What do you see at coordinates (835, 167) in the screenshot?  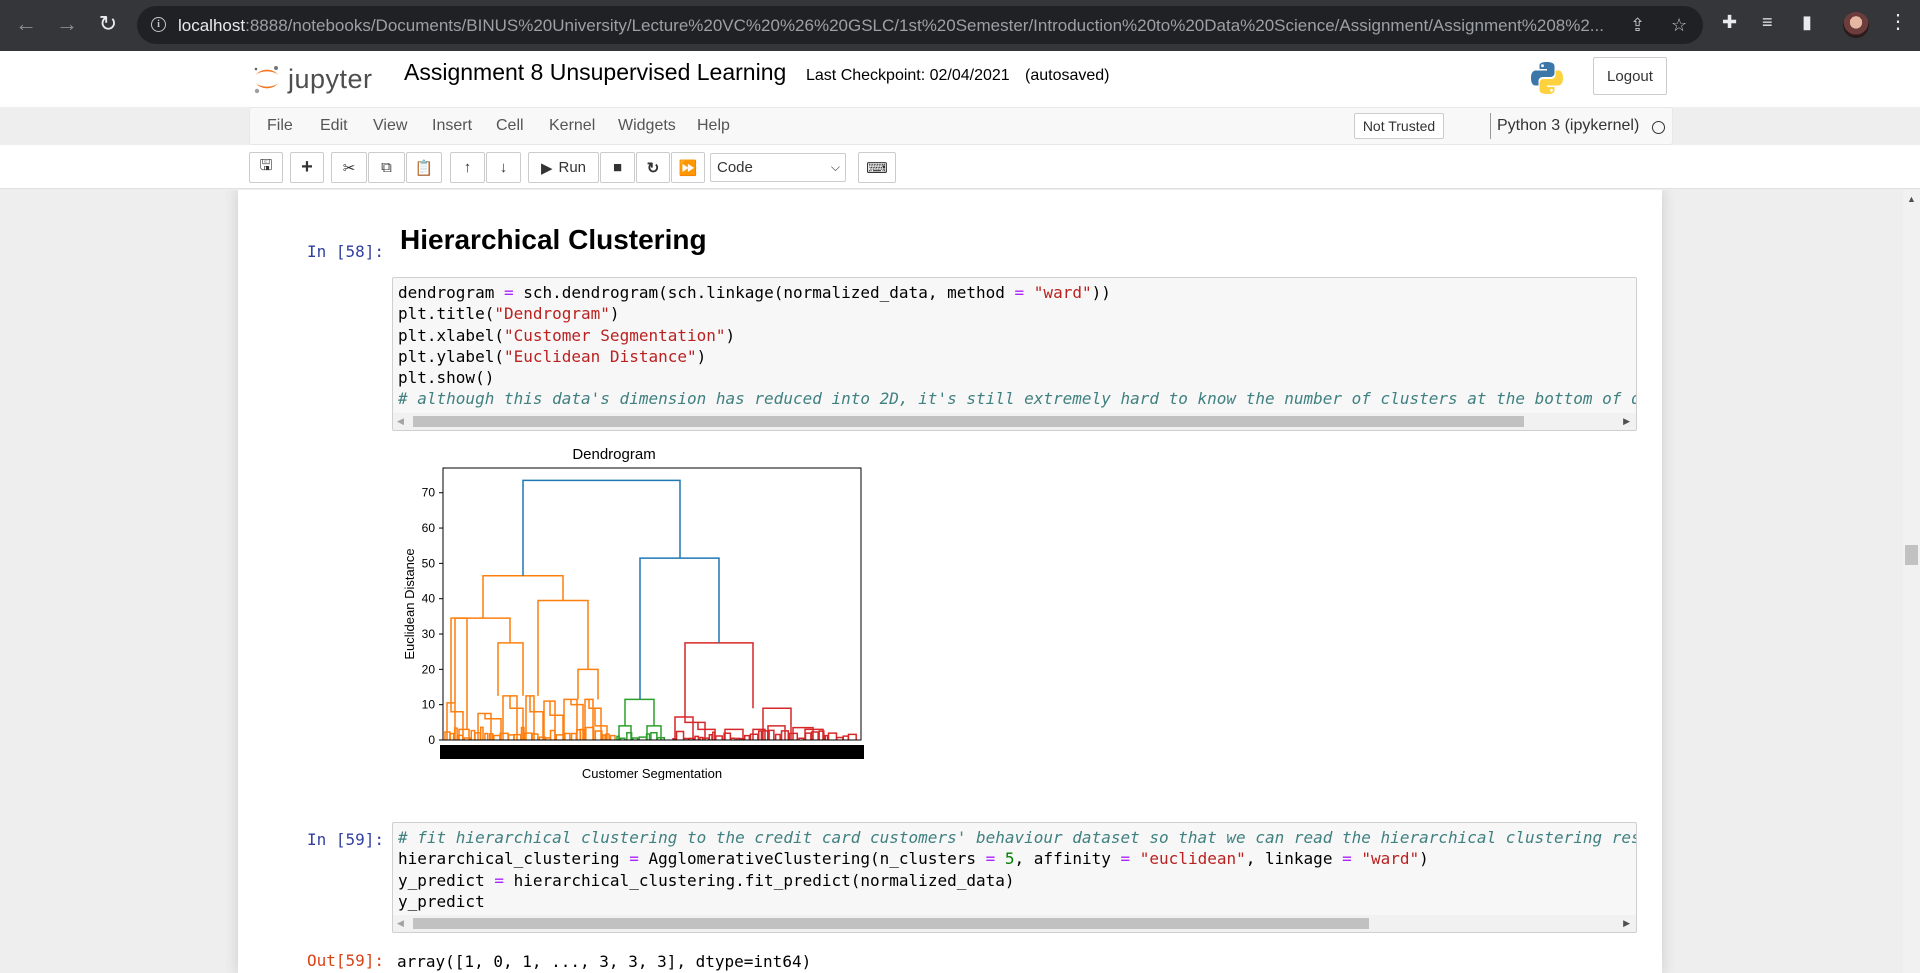 I see `chevron-down-icon: ⌵` at bounding box center [835, 167].